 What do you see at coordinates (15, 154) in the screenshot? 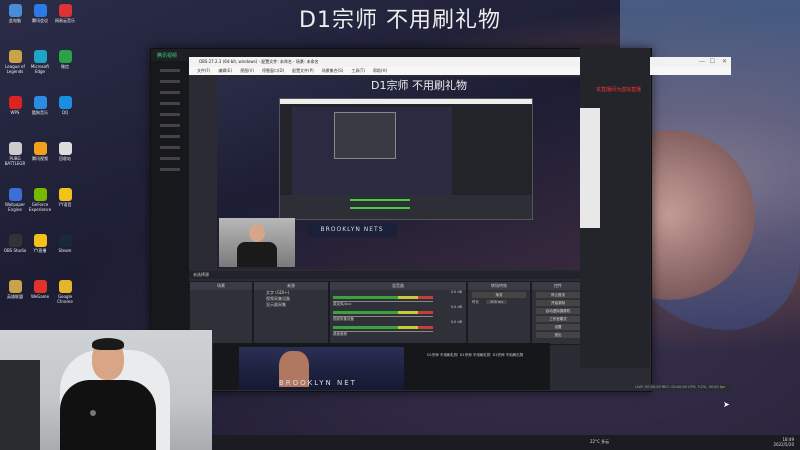
I see `pubg-icon: PUBG BATTLEGR` at bounding box center [15, 154].